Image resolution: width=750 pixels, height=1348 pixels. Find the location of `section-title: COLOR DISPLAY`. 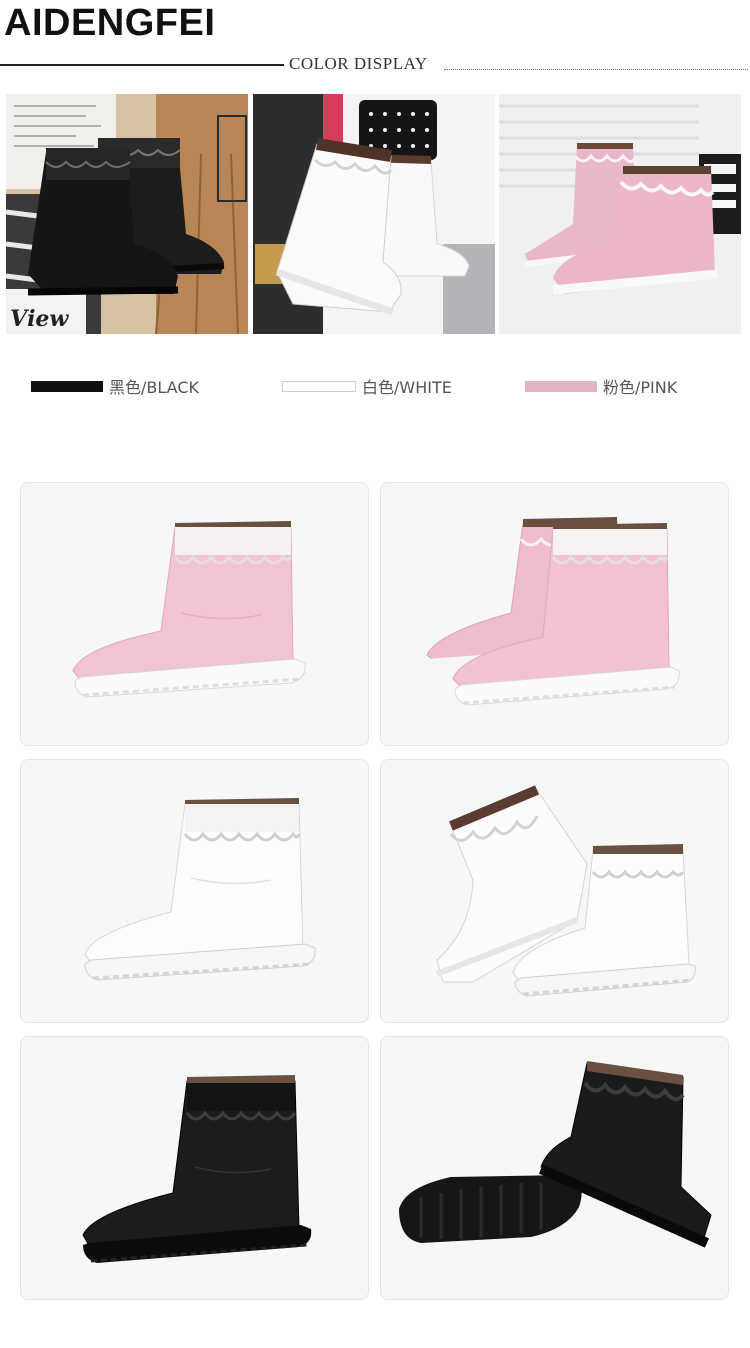

section-title: COLOR DISPLAY is located at coordinates (358, 63).